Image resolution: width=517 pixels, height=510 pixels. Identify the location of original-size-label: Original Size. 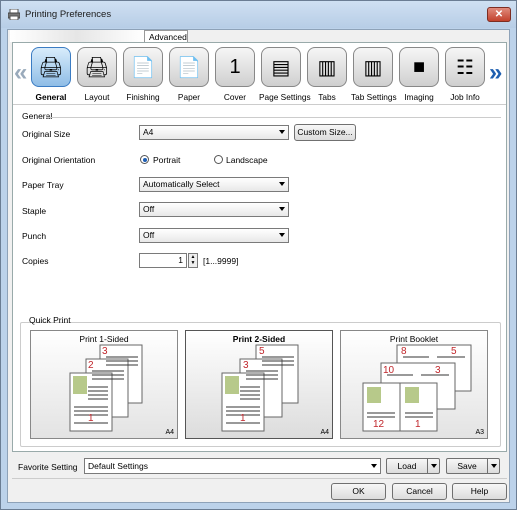
(46, 134).